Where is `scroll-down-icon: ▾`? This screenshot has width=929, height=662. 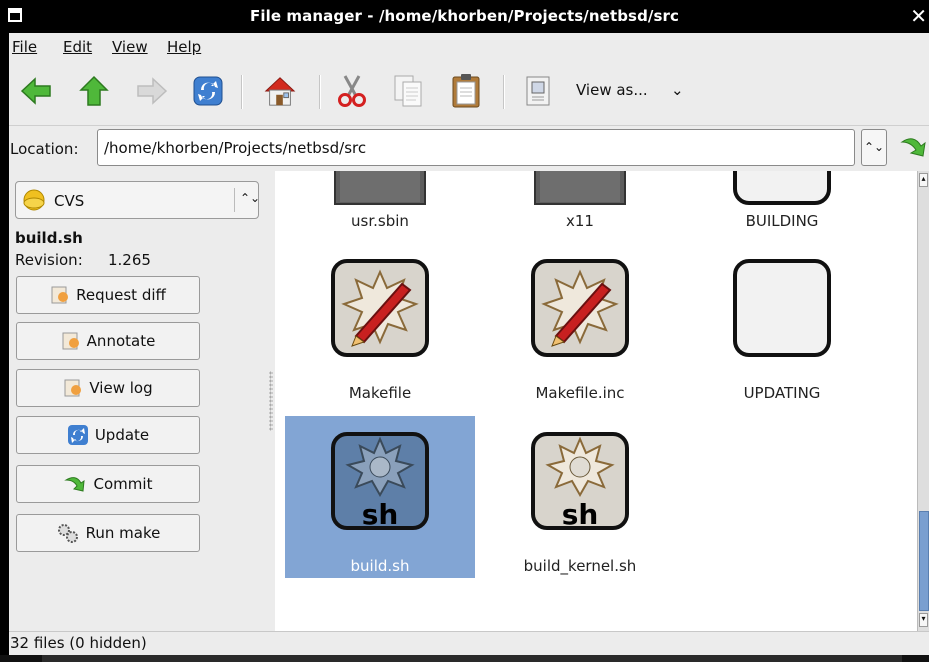
scroll-down-icon: ▾ is located at coordinates (923, 620).